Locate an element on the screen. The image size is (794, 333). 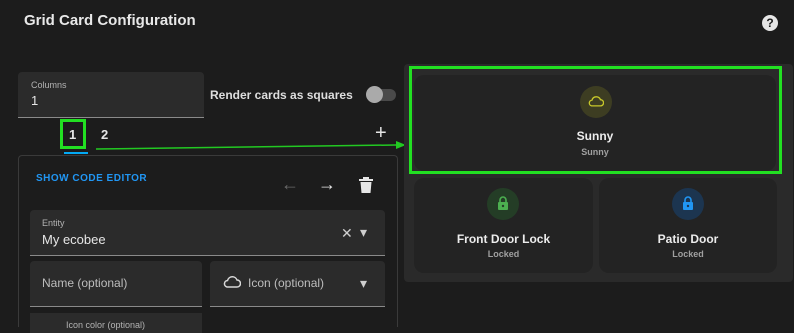
dialog-title: Grid Card Configuration is located at coordinates (110, 20).